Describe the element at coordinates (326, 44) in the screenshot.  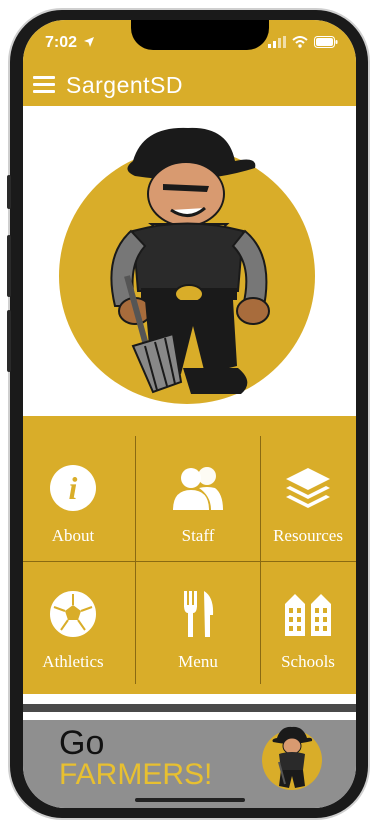
I see `battery-icon` at that location.